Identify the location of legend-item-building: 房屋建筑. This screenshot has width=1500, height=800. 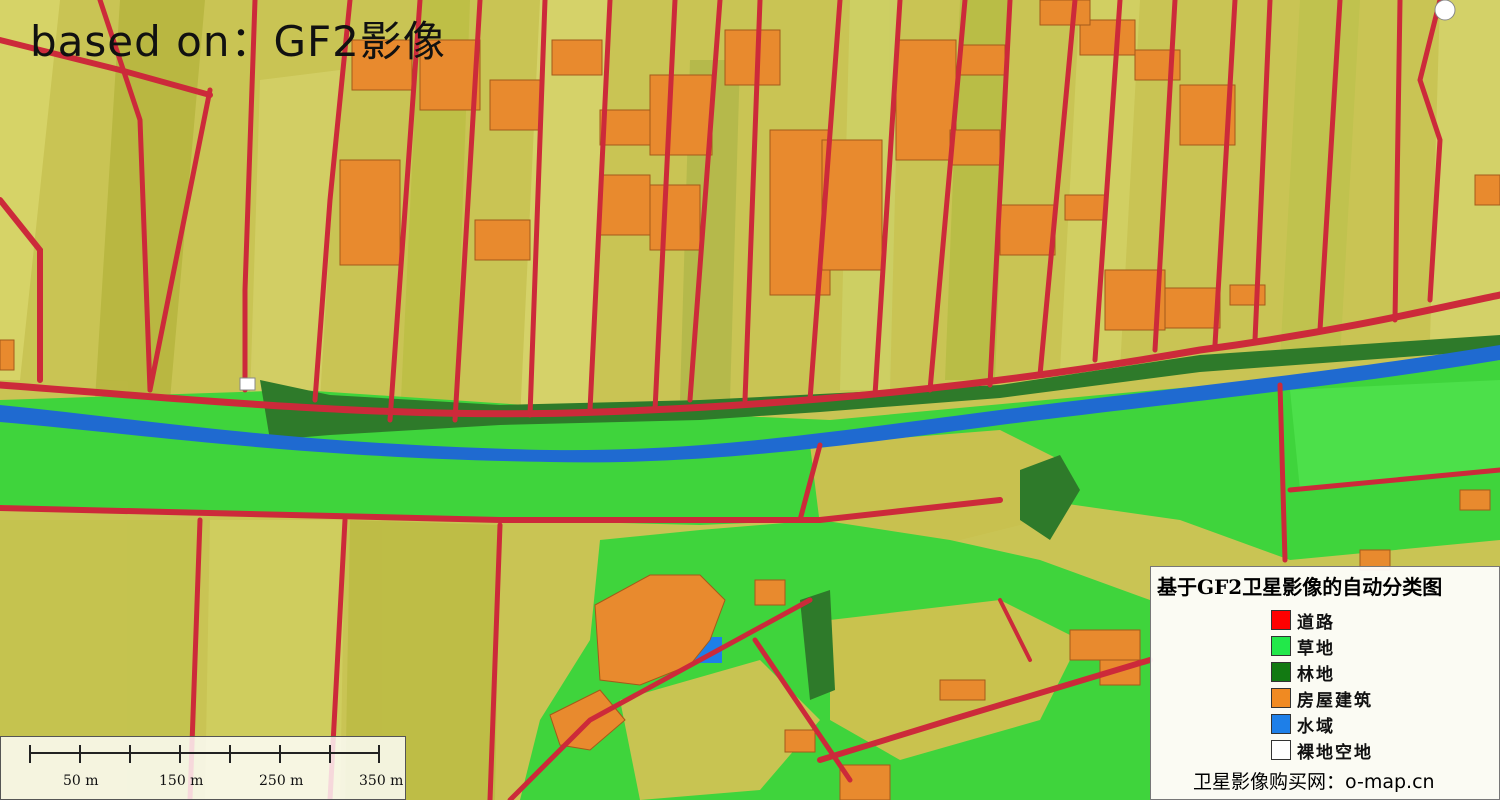
(1322, 698).